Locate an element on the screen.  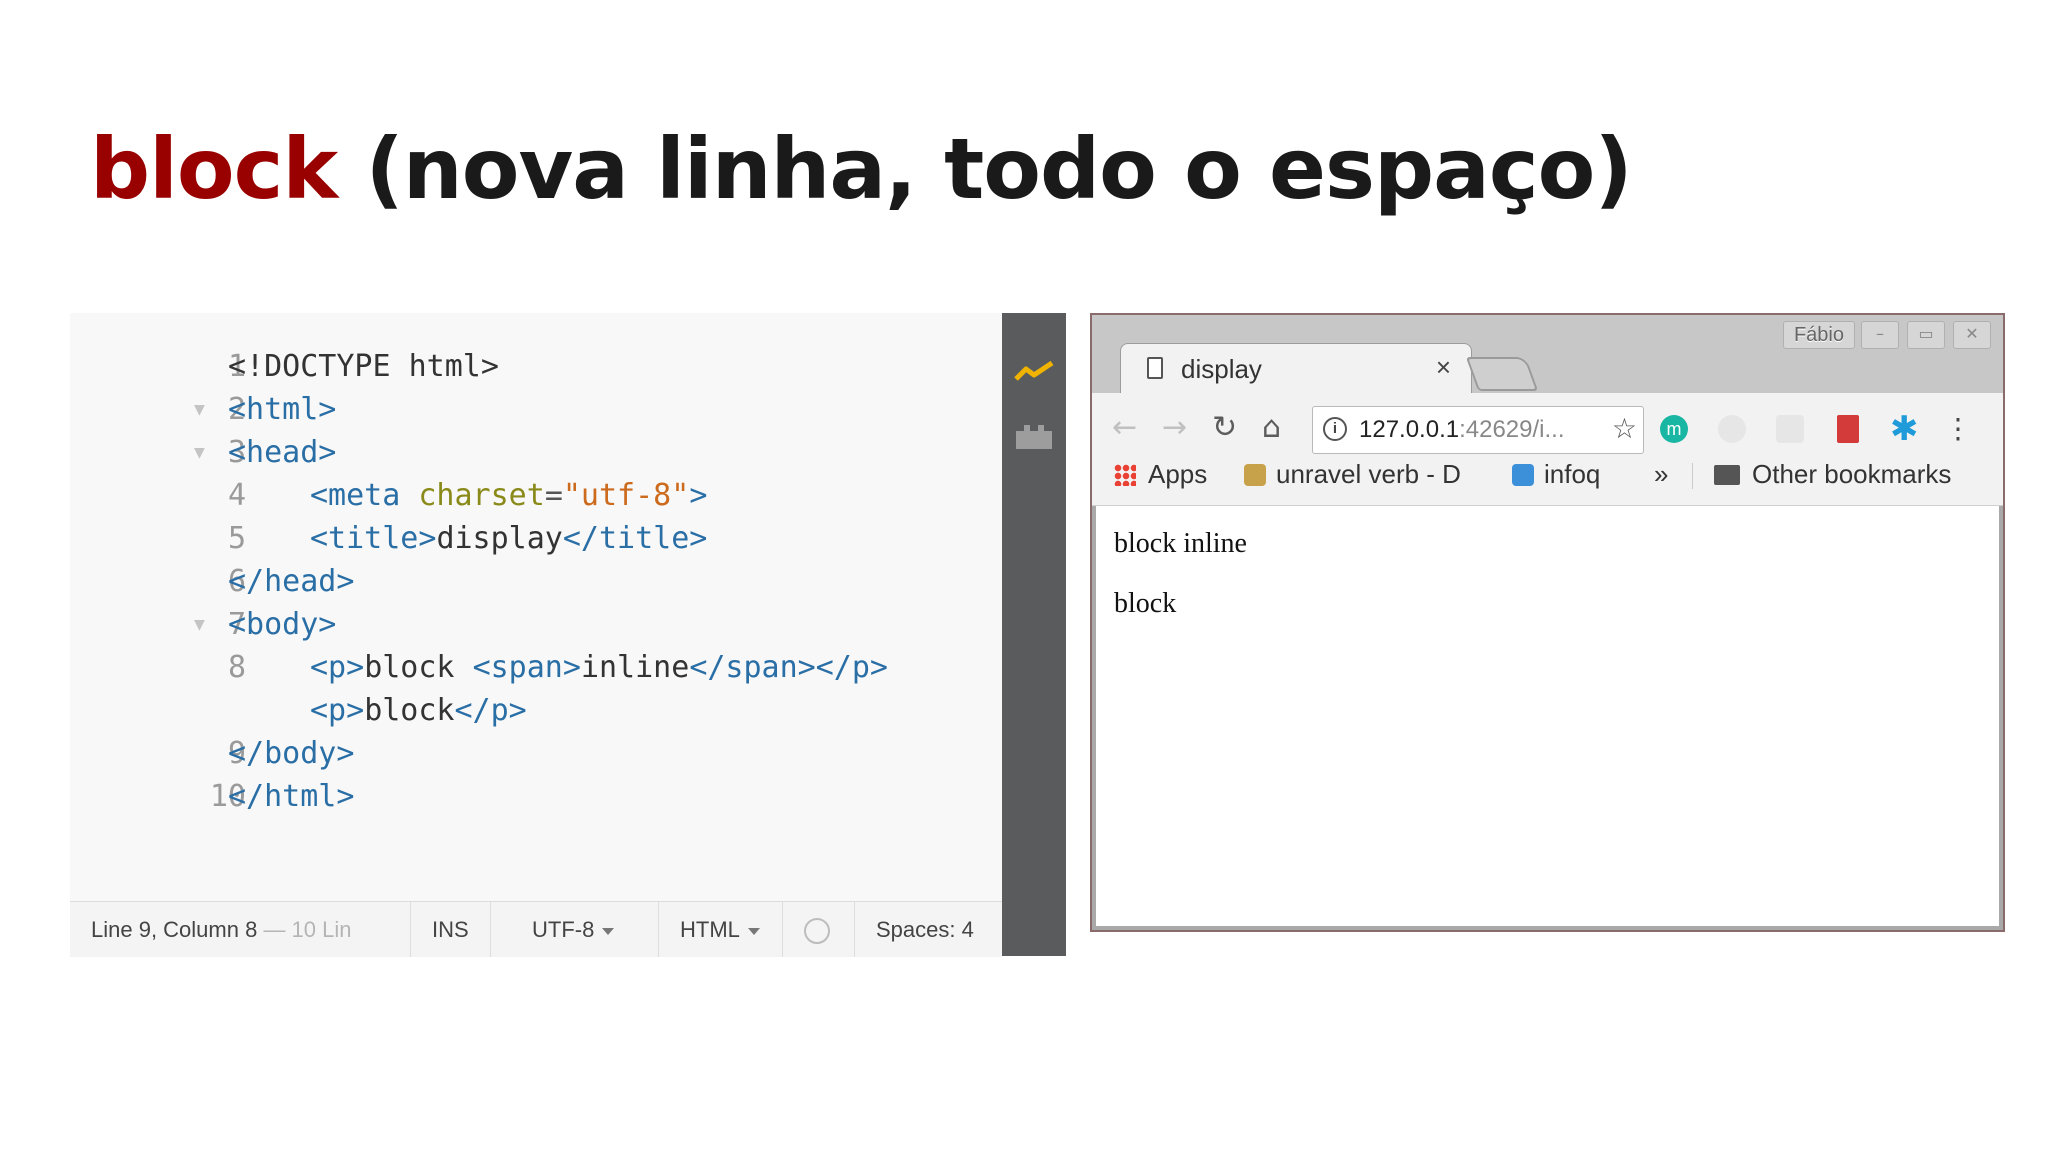
bookmark-apps-label: Apps is located at coordinates (1178, 474).